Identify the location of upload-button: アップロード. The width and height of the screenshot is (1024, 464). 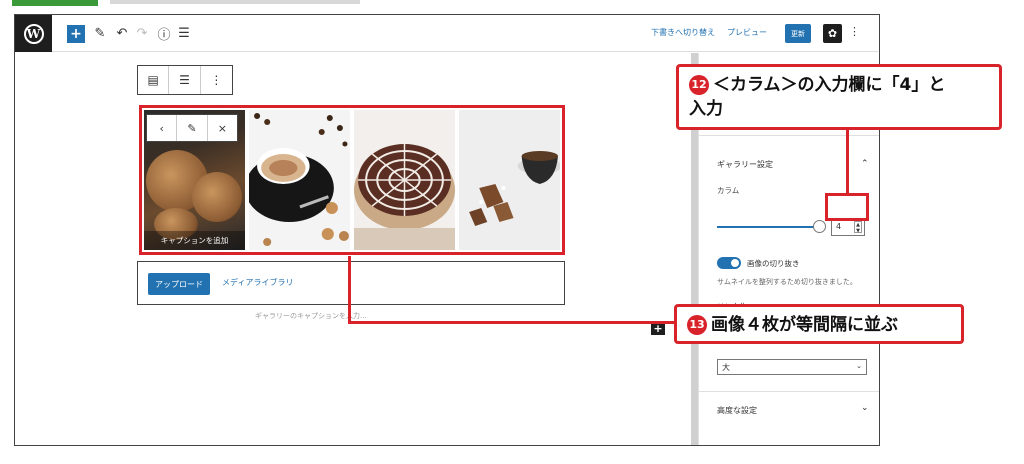
(179, 284).